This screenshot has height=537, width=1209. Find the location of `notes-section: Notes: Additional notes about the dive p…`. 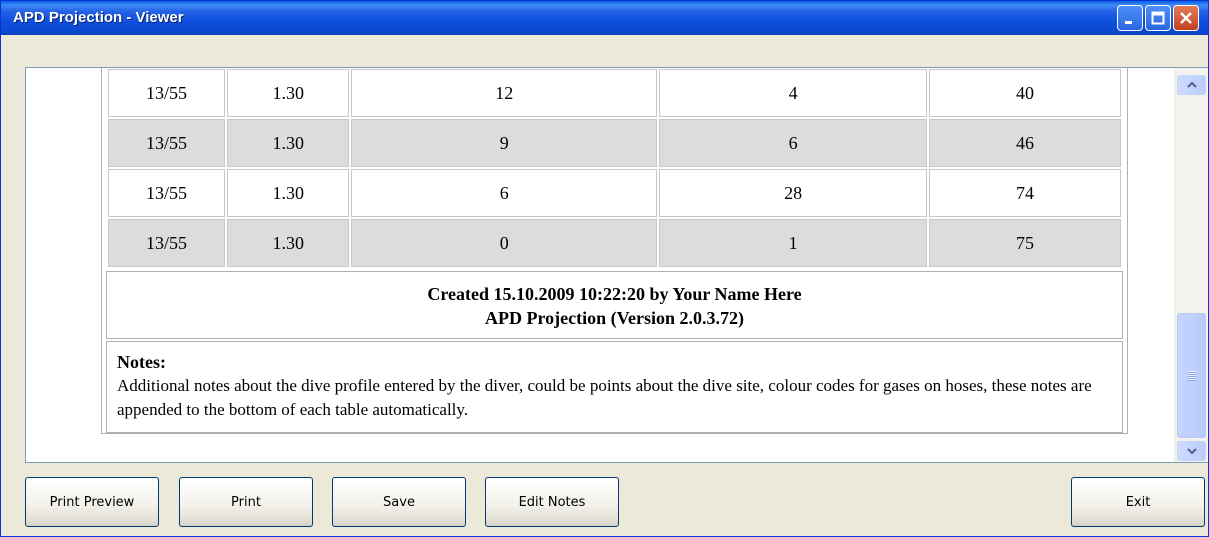

notes-section: Notes: Additional notes about the dive p… is located at coordinates (614, 387).